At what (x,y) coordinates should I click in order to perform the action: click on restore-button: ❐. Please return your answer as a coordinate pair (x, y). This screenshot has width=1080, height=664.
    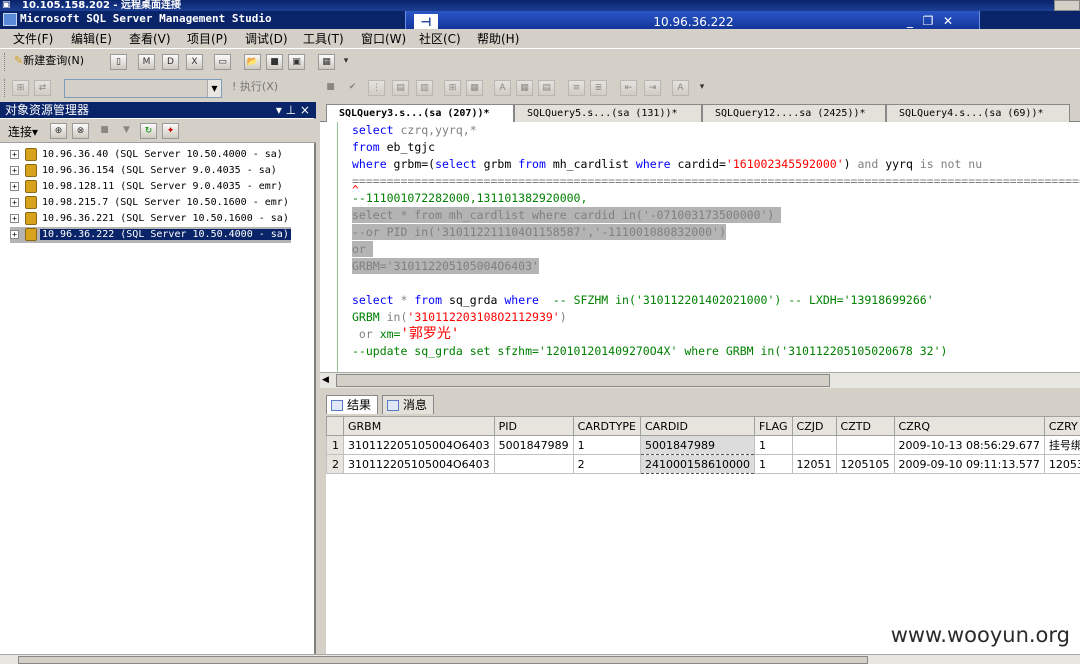
    Looking at the image, I should click on (928, 21).